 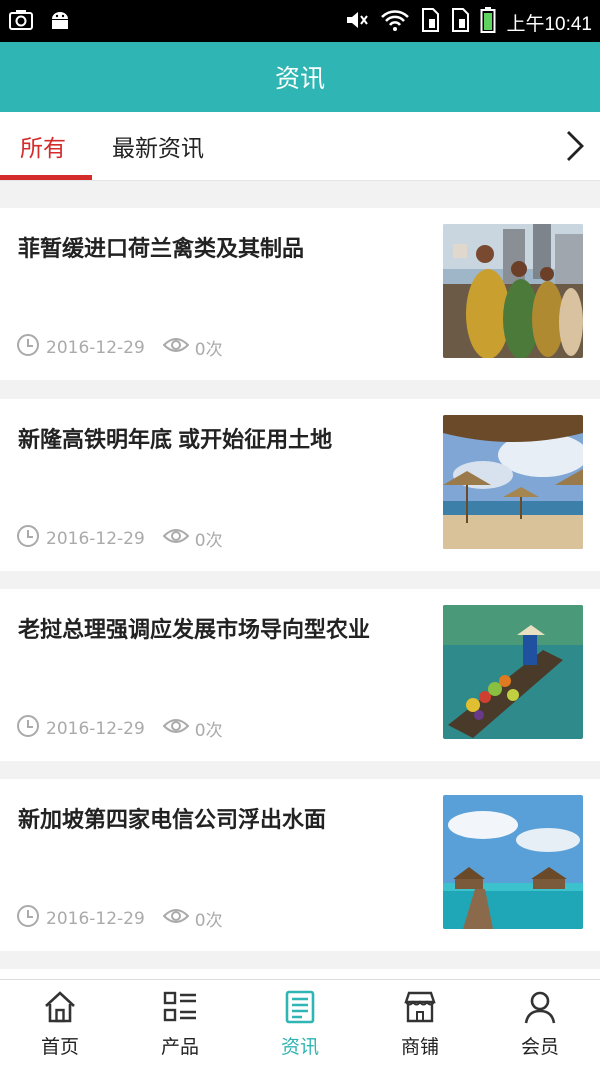 What do you see at coordinates (539, 1047) in the screenshot?
I see `nav-label: 会员` at bounding box center [539, 1047].